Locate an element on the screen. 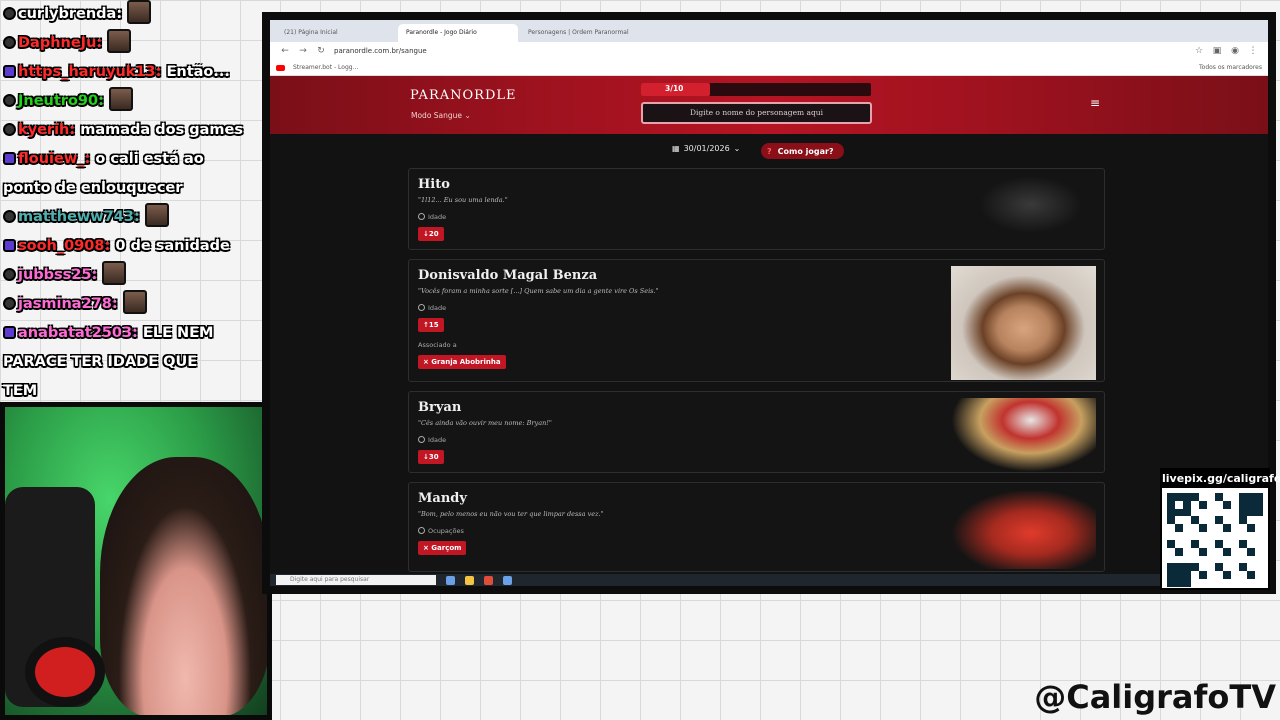 The width and height of the screenshot is (1280, 720). chat-message: jasmina278: is located at coordinates (131, 304).